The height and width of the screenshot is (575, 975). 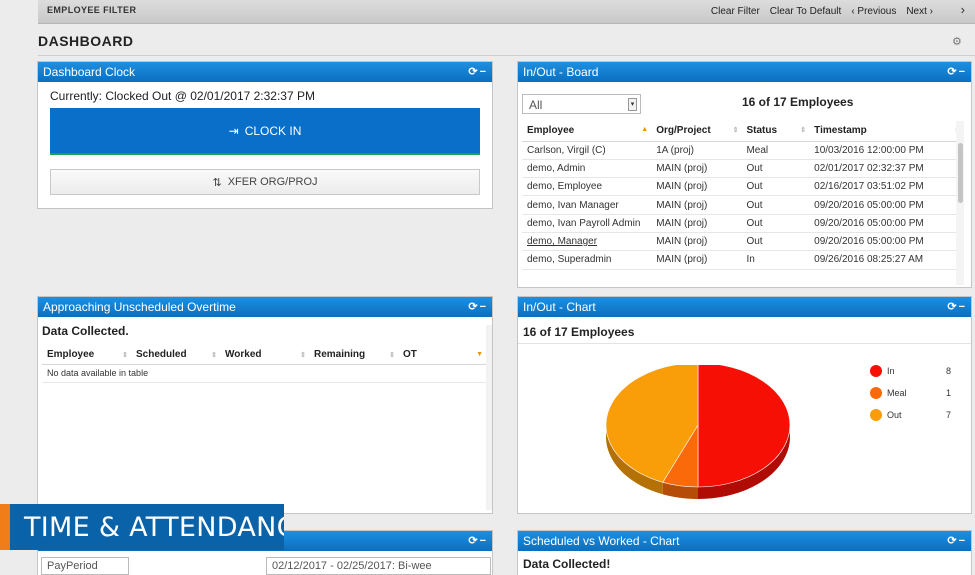 I want to click on legend-swatch-in, so click(x=876, y=371).